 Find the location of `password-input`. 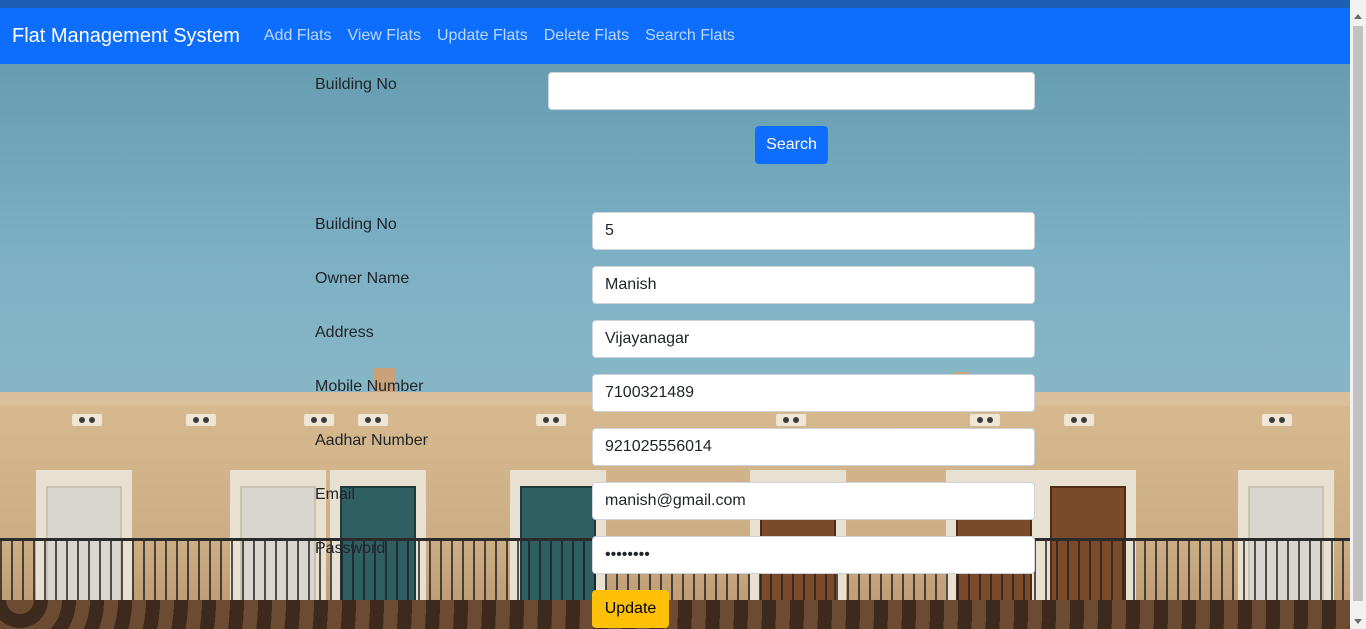

password-input is located at coordinates (813, 555).